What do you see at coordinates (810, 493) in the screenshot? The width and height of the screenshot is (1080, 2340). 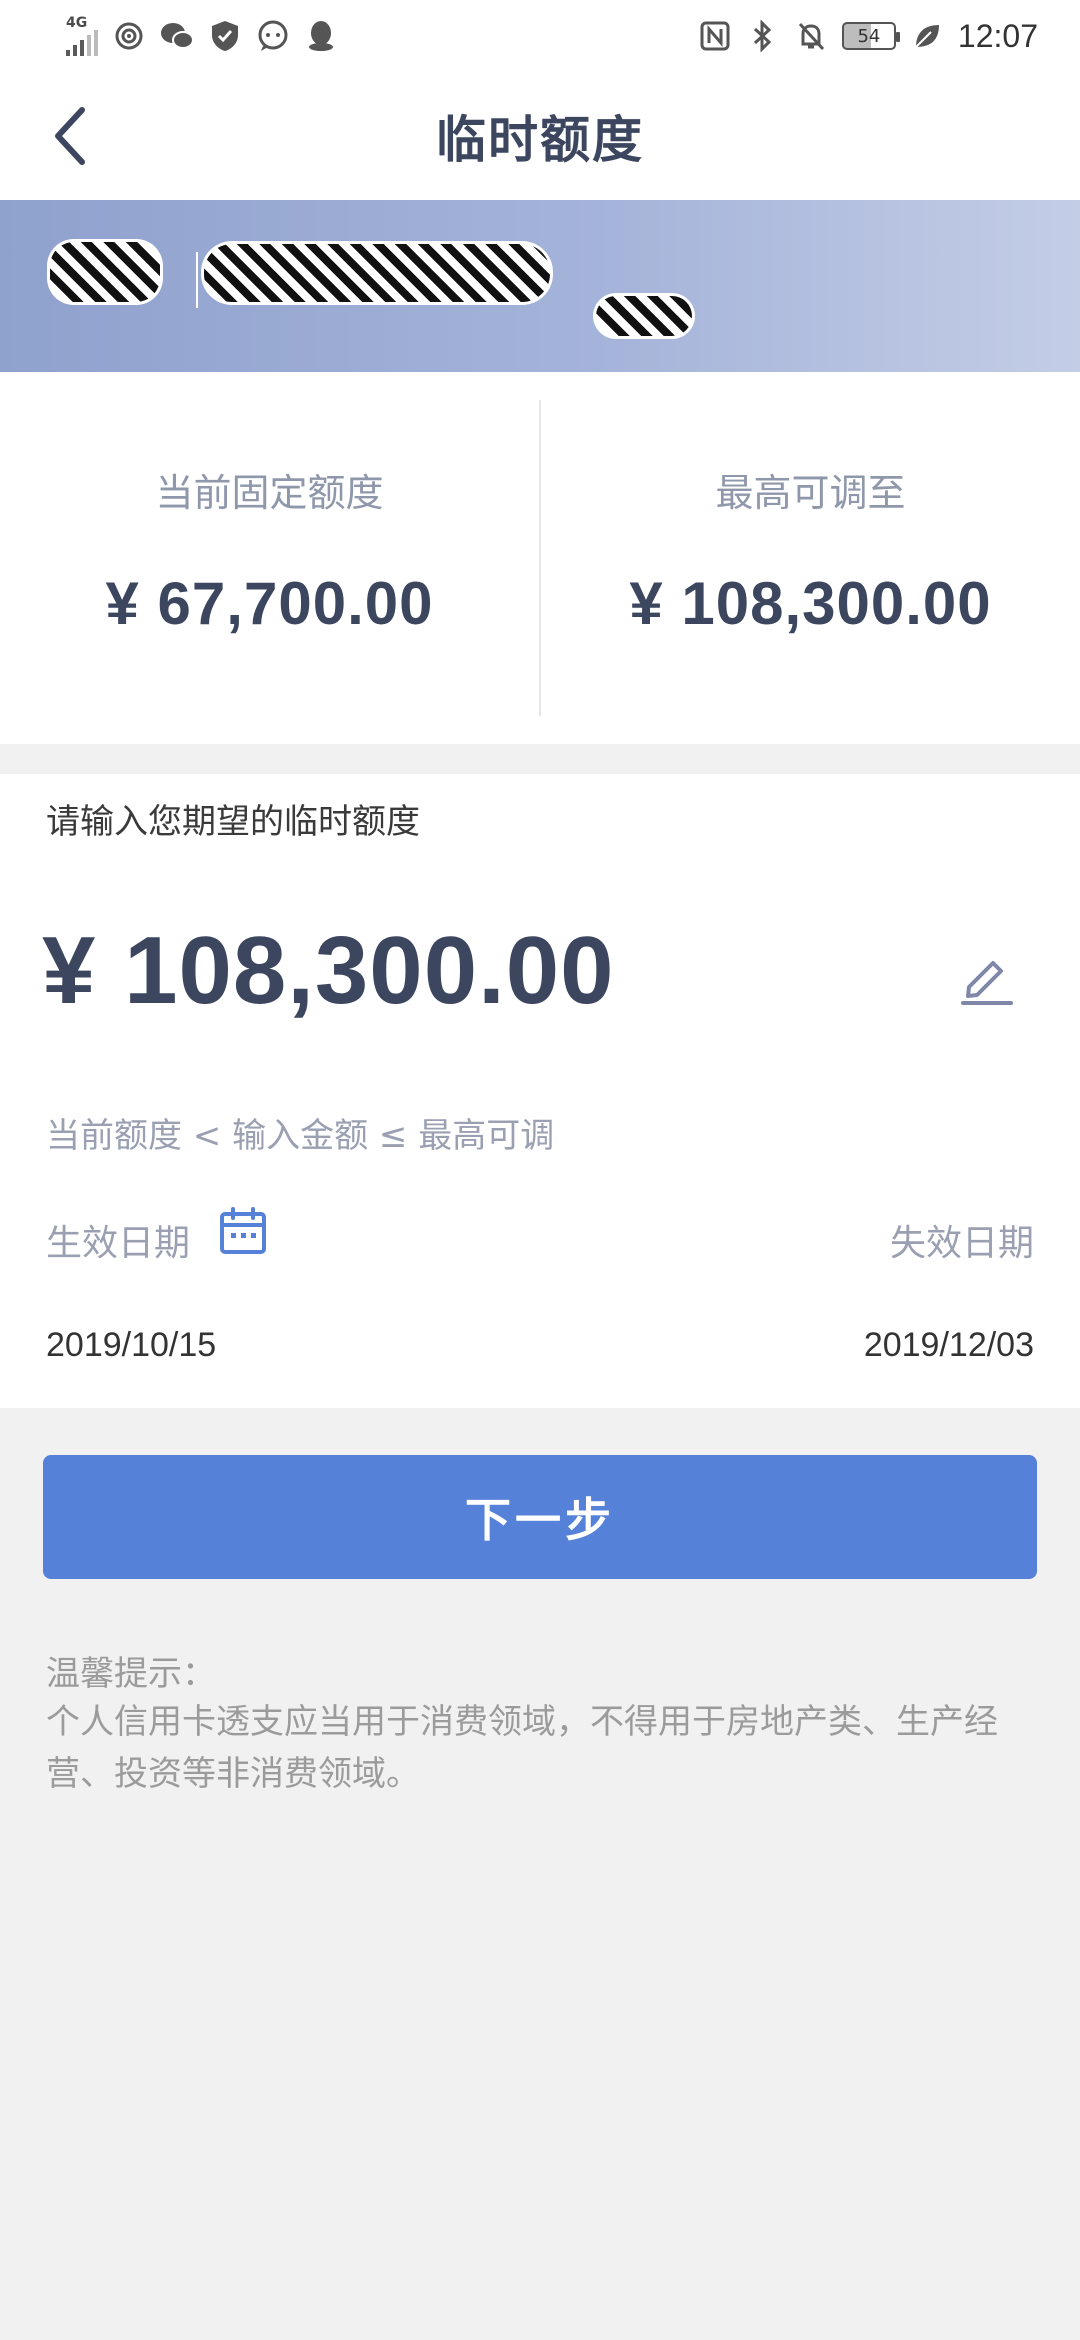 I see `max-limit-label: 最高可调至` at bounding box center [810, 493].